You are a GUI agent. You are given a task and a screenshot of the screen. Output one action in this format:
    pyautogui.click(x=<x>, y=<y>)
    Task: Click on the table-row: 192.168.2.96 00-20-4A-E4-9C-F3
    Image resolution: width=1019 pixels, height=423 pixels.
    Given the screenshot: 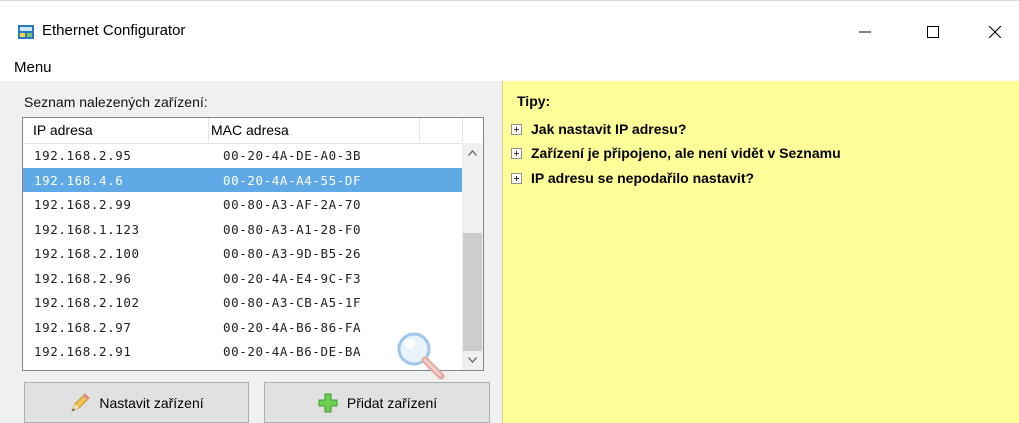 What is the action you would take?
    pyautogui.click(x=242, y=278)
    